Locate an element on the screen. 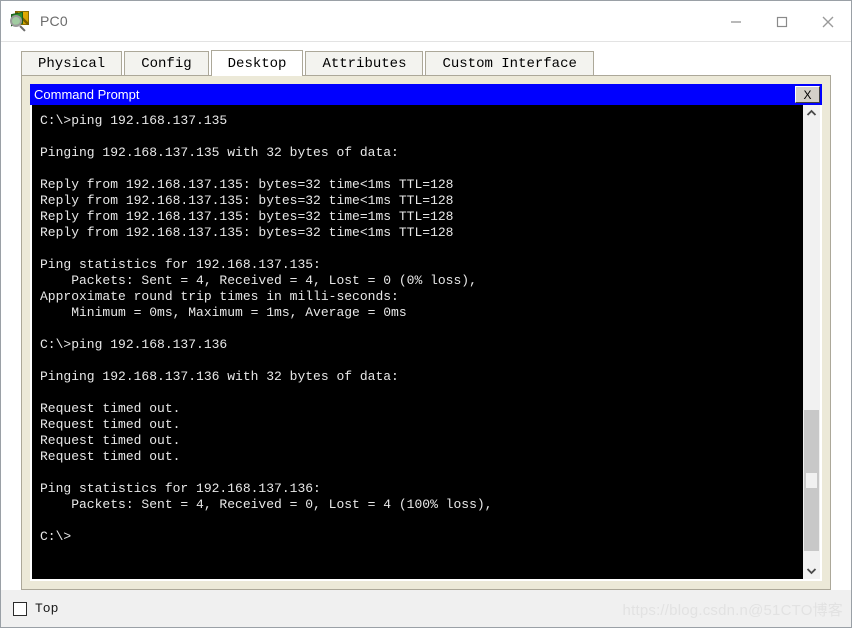 This screenshot has height=628, width=852. console-line: Ping statistics for 192.168.137.135: is located at coordinates (180, 264).